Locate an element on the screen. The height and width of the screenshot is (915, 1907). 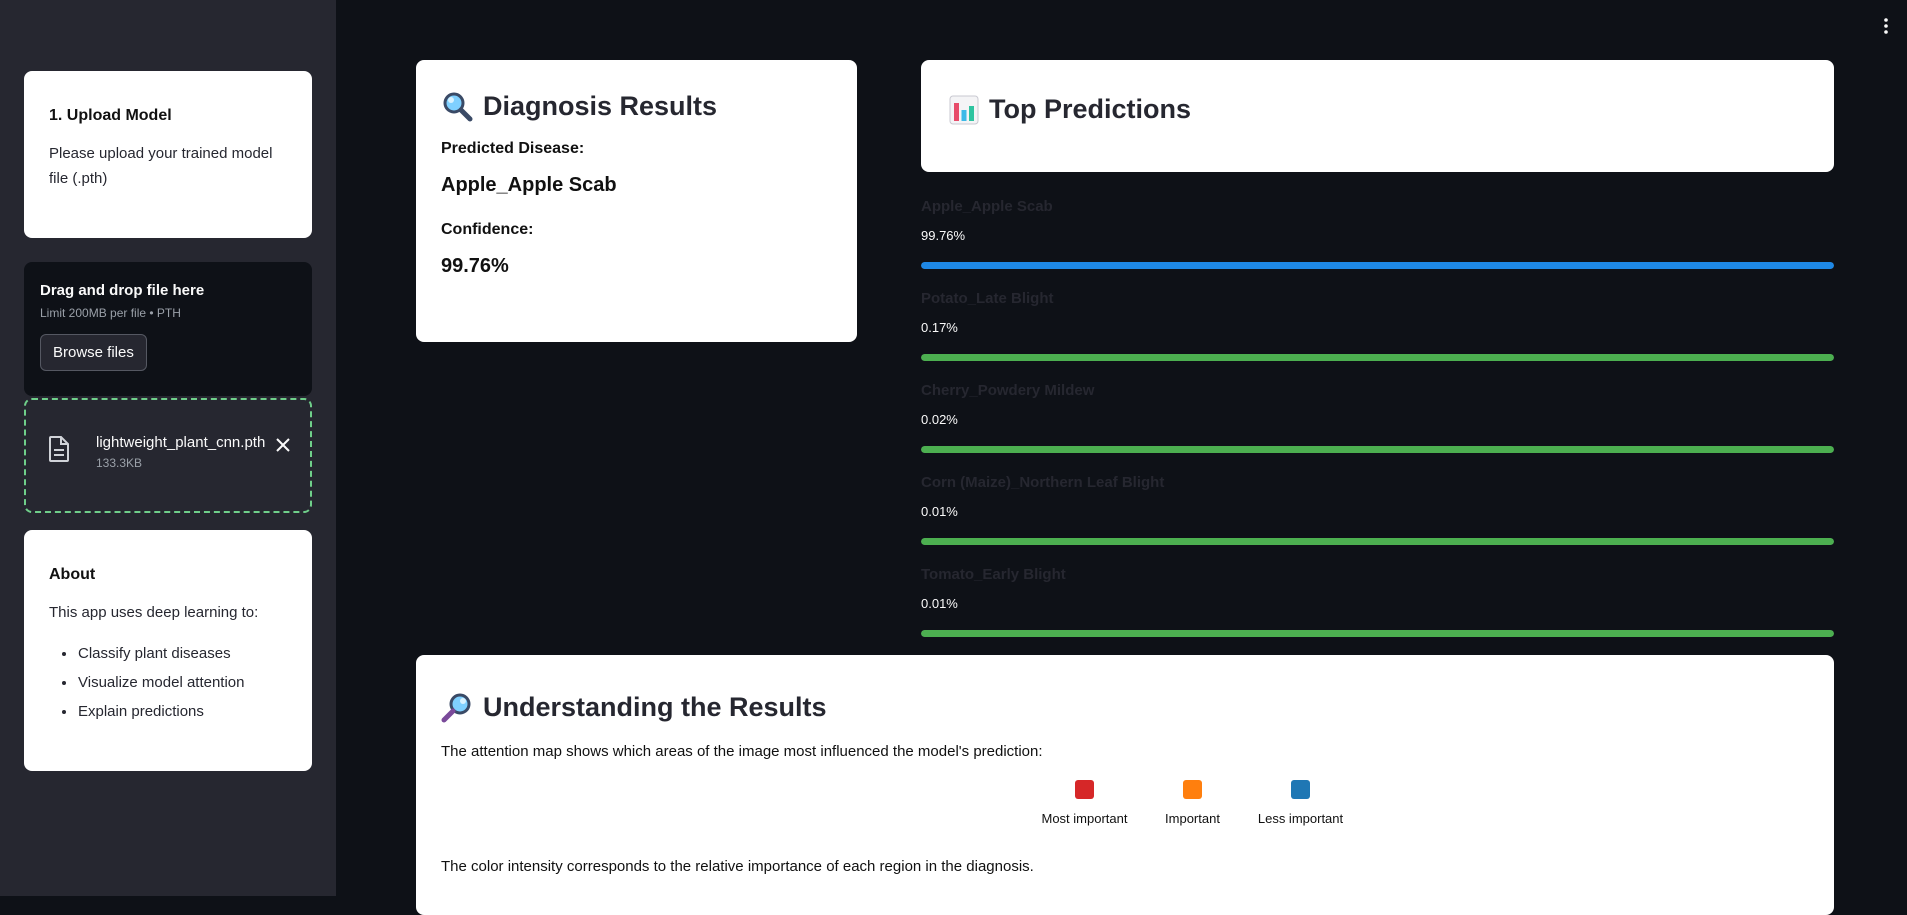
prediction-name: Cherry_Powdery Mildew is located at coordinates (1008, 390).